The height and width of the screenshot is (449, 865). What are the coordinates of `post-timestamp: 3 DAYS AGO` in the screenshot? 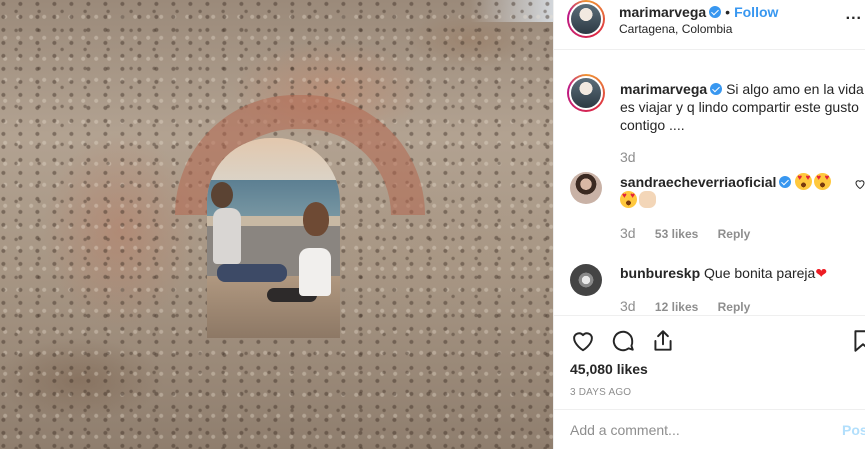 It's located at (600, 392).